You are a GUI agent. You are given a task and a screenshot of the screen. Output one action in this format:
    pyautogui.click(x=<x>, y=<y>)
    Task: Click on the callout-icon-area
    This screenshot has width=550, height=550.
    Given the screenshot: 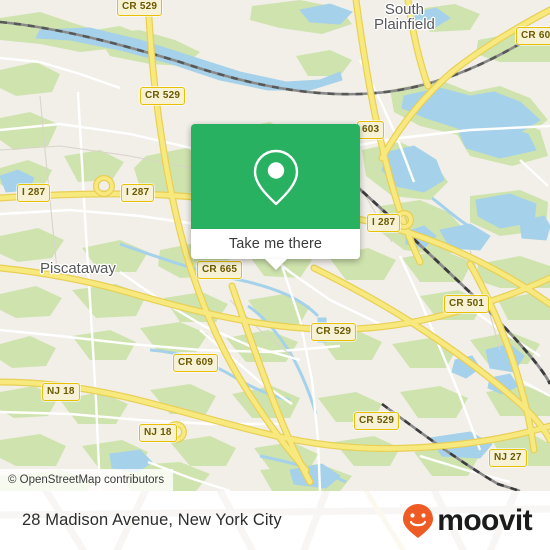 What is the action you would take?
    pyautogui.click(x=275, y=176)
    